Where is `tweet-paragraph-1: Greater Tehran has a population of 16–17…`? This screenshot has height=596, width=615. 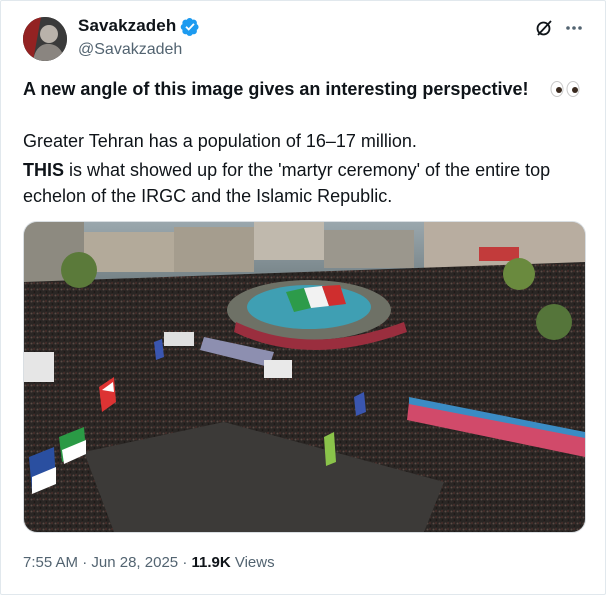
tweet-paragraph-1: Greater Tehran has a population of 16–17… is located at coordinates (220, 141).